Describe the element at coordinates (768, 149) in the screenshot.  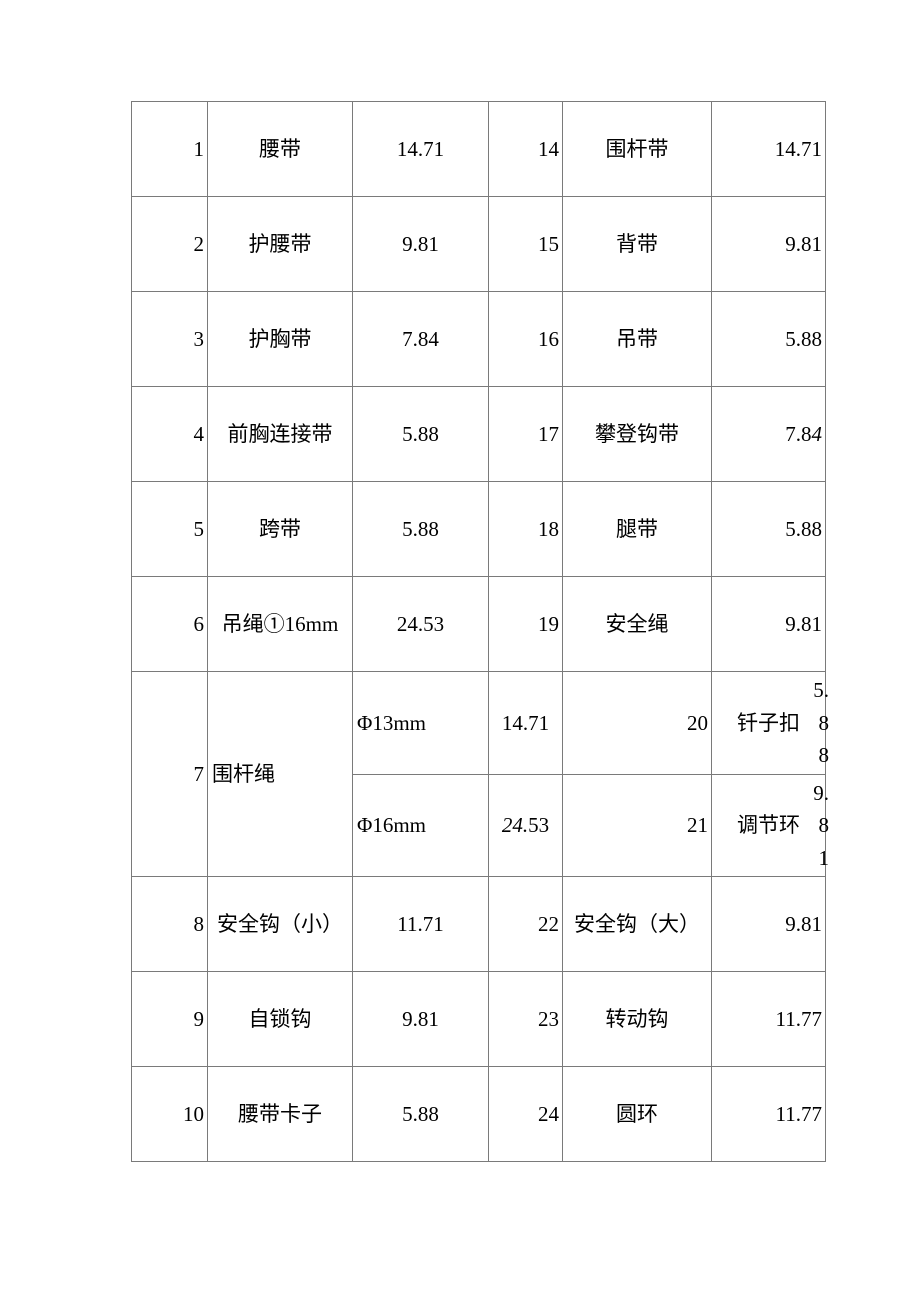
I see `item-value-cell-2: 14.71` at that location.